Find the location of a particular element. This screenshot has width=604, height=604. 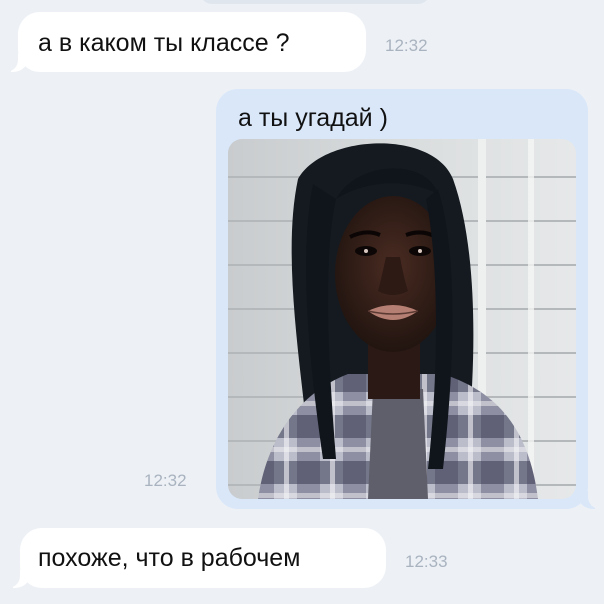

message-timestamp: 12:33 is located at coordinates (426, 561).